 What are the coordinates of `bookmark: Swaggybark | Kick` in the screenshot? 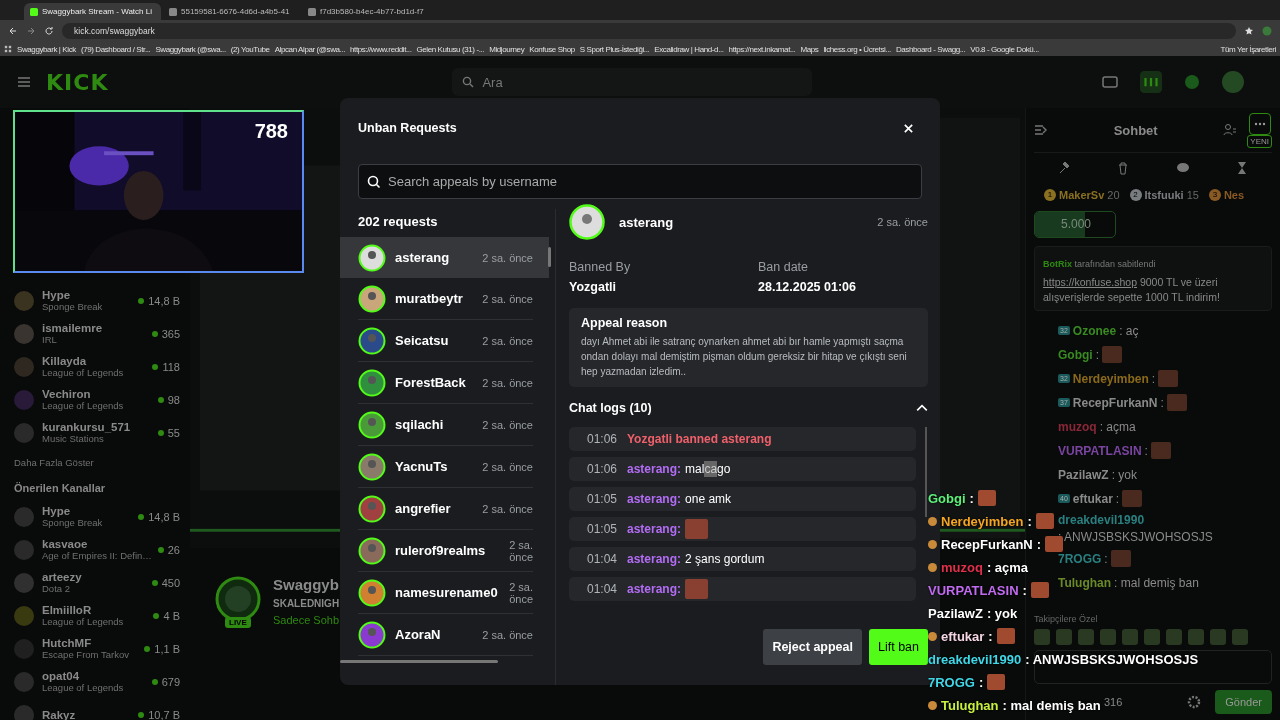 It's located at (46, 49).